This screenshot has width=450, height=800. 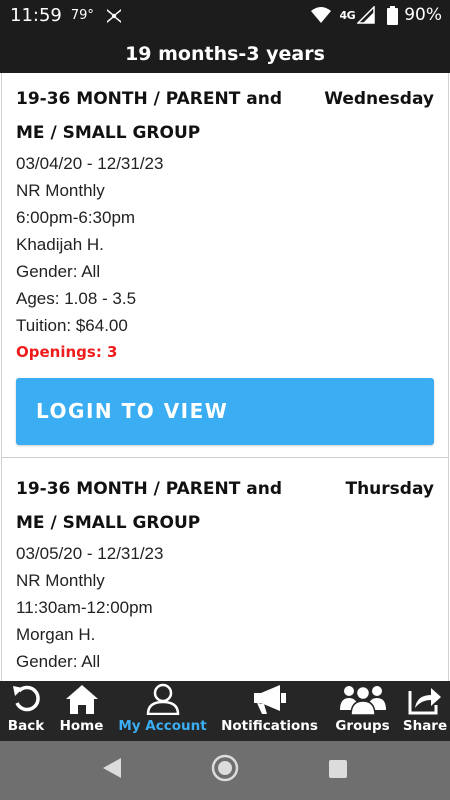 What do you see at coordinates (338, 769) in the screenshot?
I see `system-recents-icon` at bounding box center [338, 769].